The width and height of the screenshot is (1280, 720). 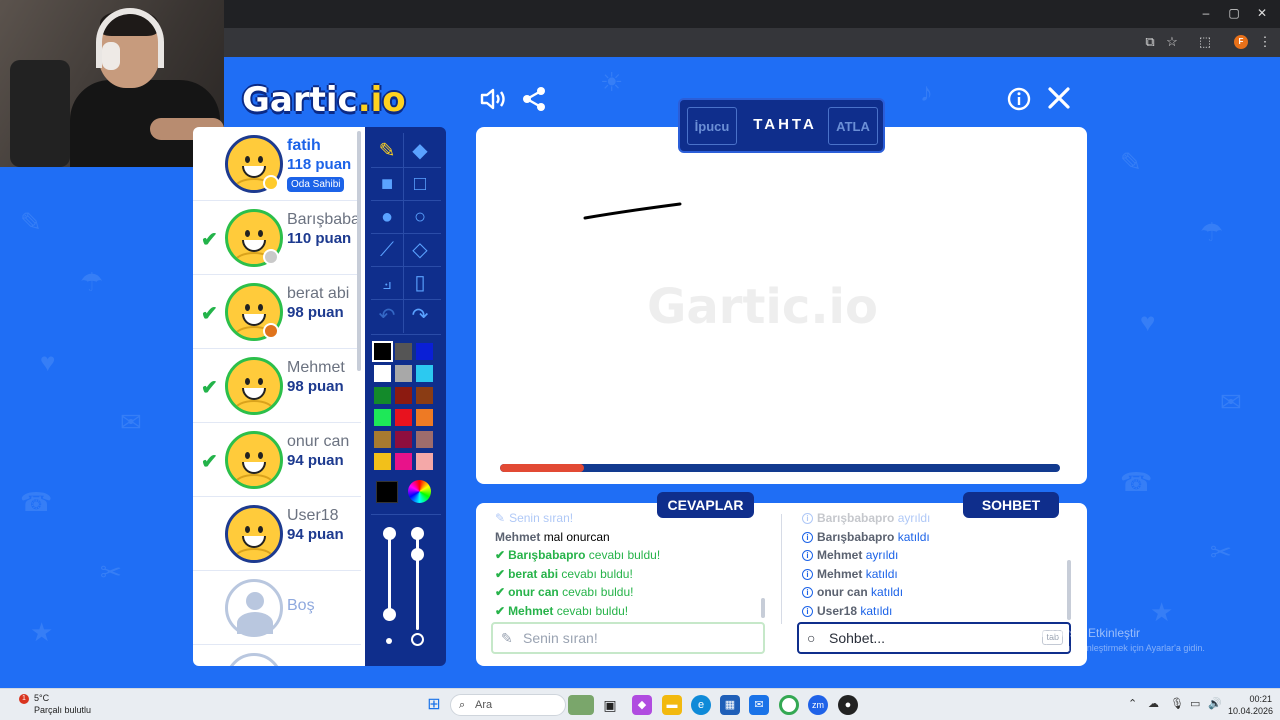 I want to click on tray-chevron-icon: ⌃, so click(x=1132, y=703).